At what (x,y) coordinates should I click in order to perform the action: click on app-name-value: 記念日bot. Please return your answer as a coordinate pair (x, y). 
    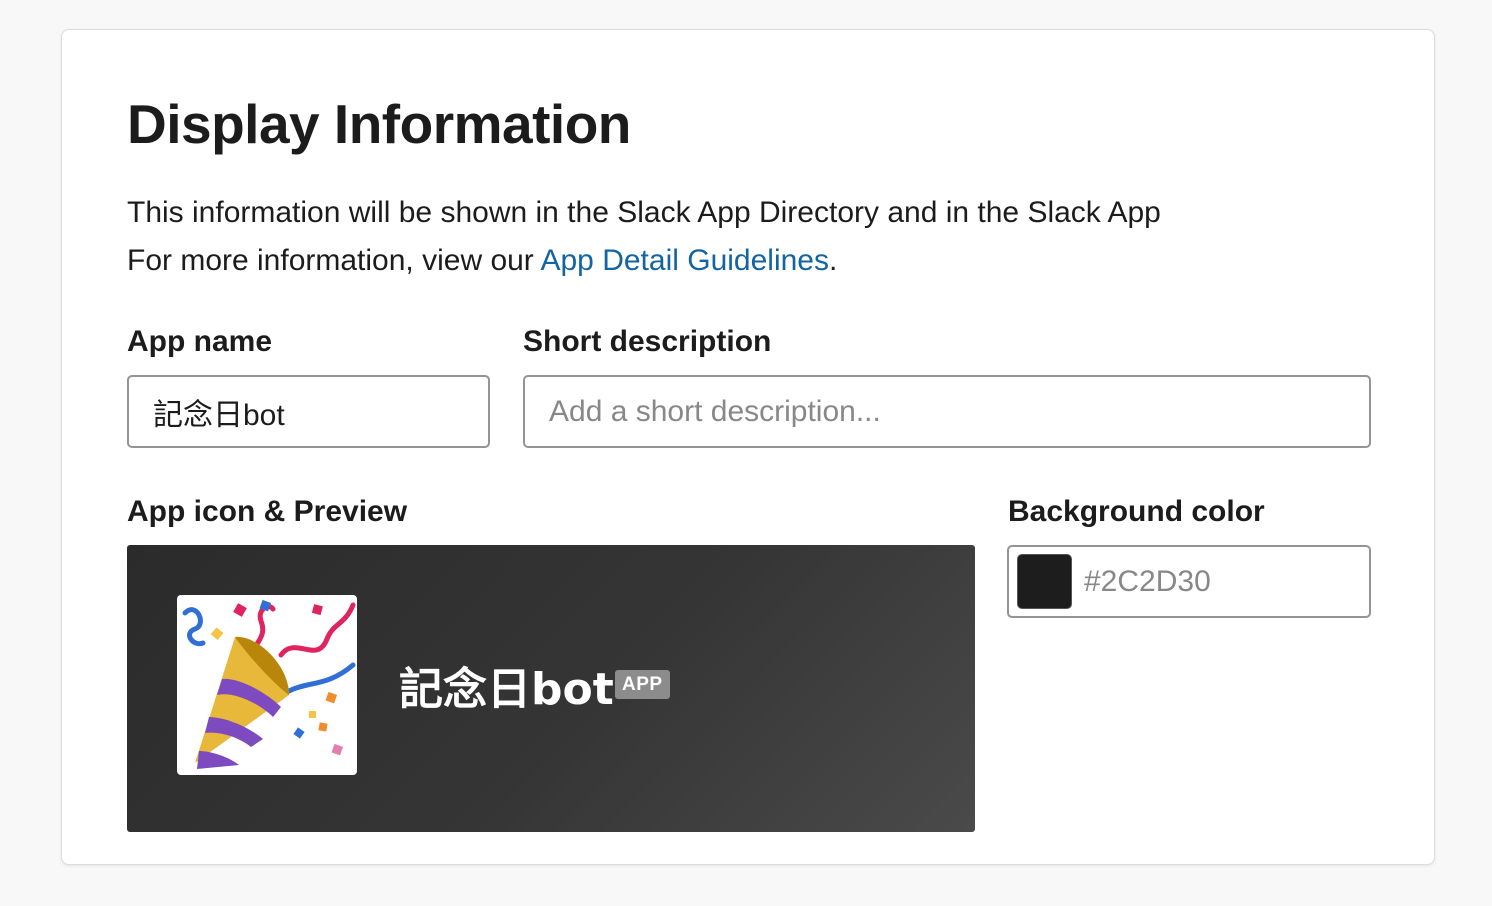
    Looking at the image, I should click on (219, 415).